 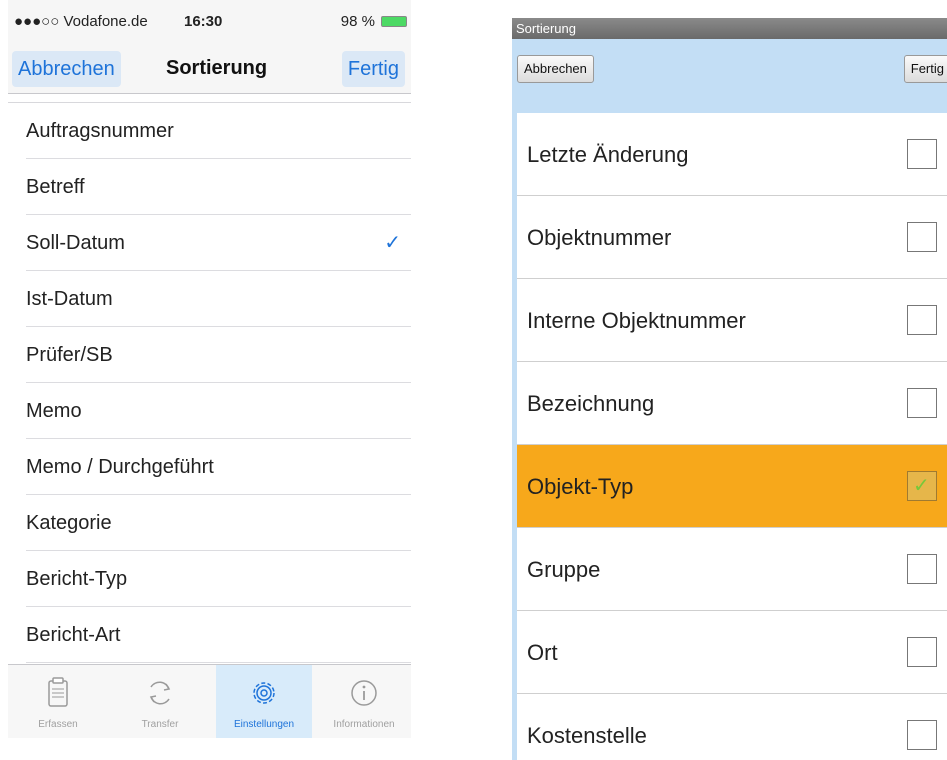 I want to click on list-item: Ort, so click(x=732, y=652).